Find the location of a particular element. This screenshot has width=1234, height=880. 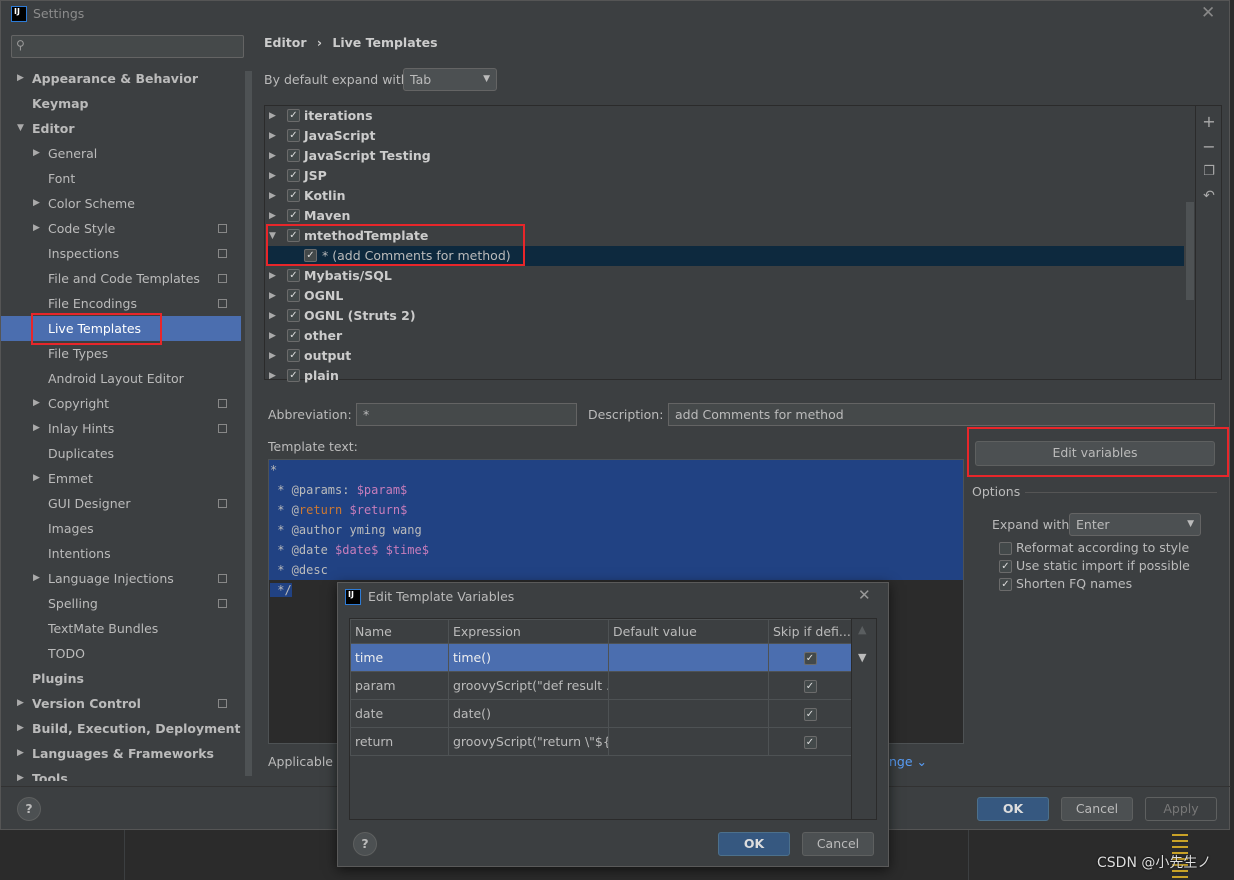

copy-icon: ❐ is located at coordinates (1209, 171).